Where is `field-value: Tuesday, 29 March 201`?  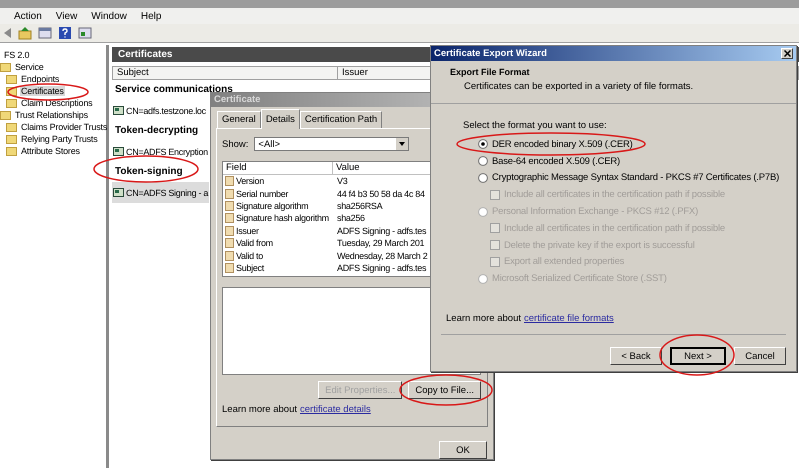 field-value: Tuesday, 29 March 201 is located at coordinates (380, 243).